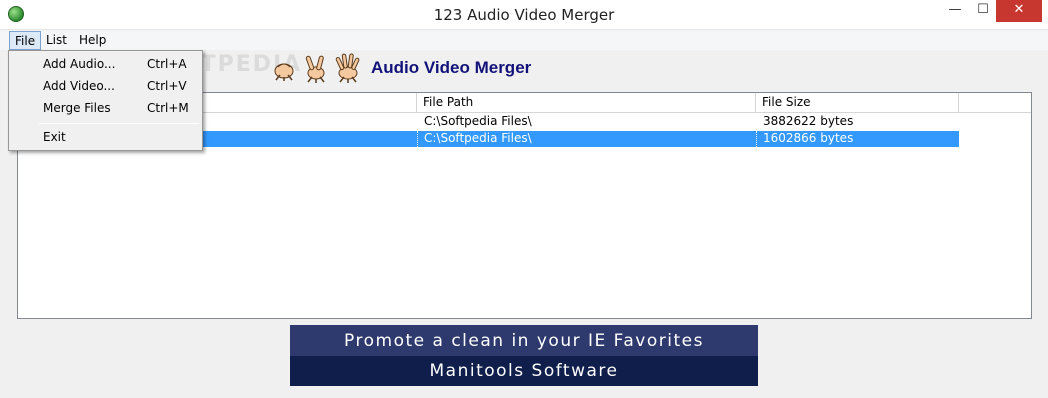 The image size is (1048, 398). I want to click on header-title: Audio Video Merger, so click(451, 67).